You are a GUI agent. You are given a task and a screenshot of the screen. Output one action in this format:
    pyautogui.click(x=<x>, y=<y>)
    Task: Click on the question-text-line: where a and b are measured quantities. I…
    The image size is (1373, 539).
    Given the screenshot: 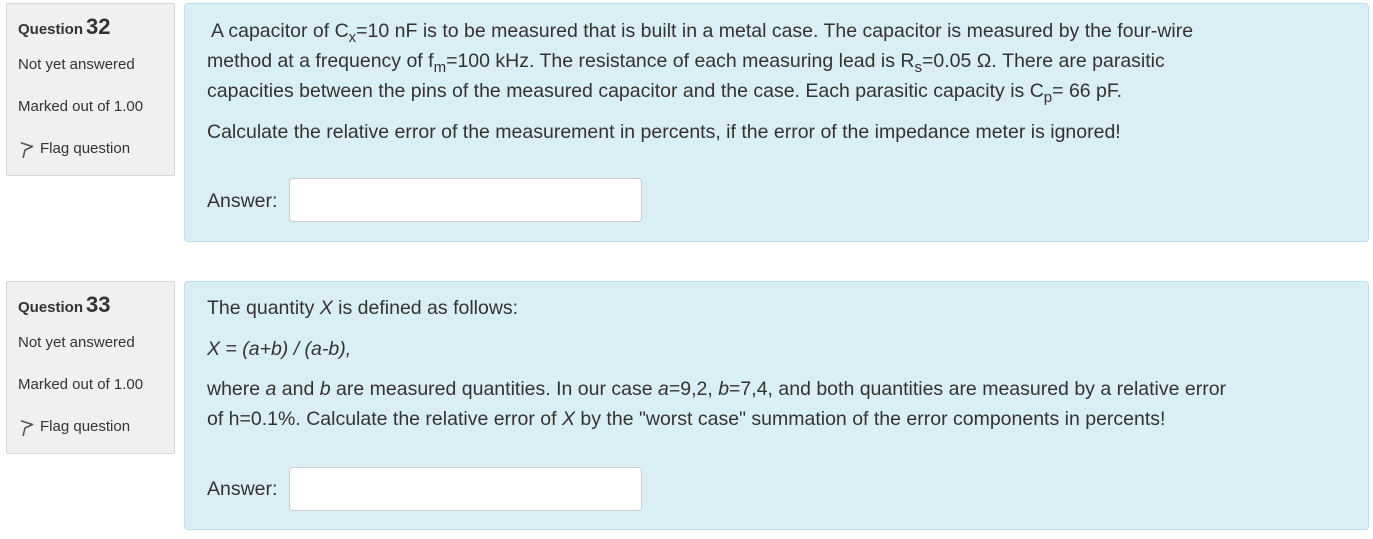 What is the action you would take?
    pyautogui.click(x=777, y=389)
    